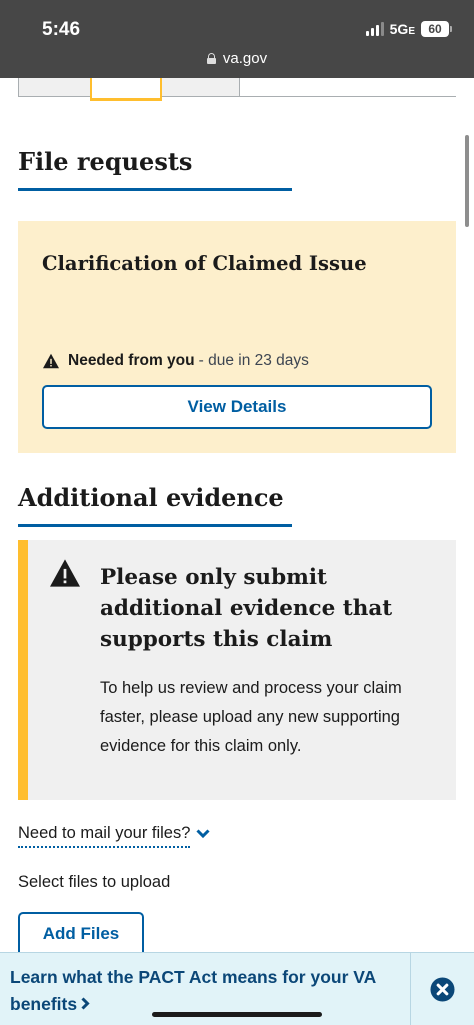 The width and height of the screenshot is (474, 1025). Describe the element at coordinates (55, 87) in the screenshot. I see `tab-status` at that location.